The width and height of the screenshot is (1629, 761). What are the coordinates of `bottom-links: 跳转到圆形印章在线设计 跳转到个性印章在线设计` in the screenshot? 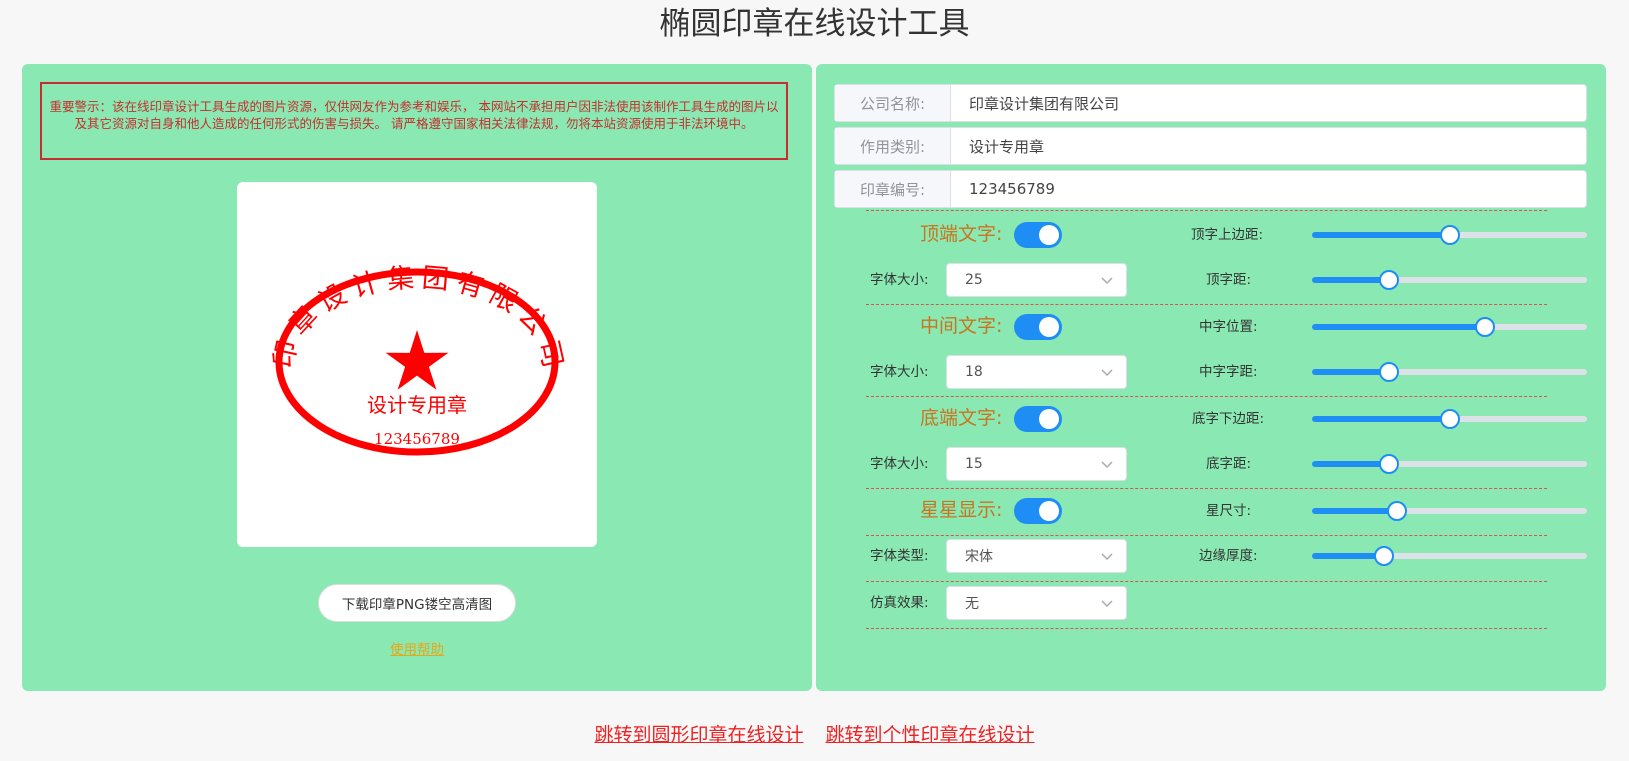 It's located at (814, 733).